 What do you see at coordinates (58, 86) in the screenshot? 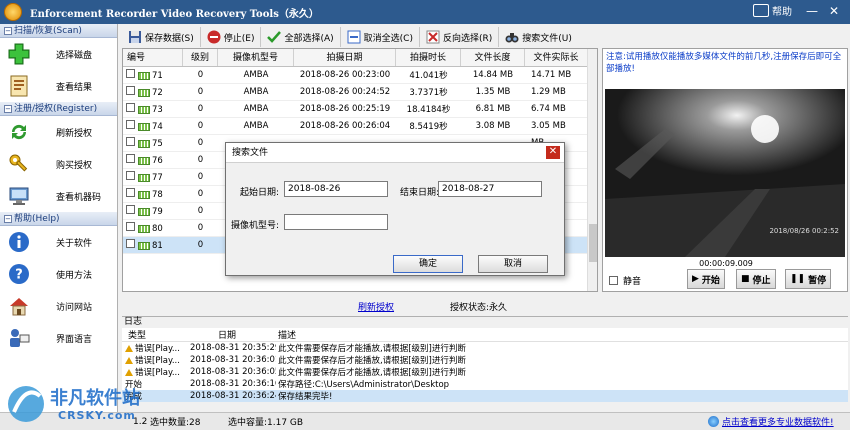
I see `sidebar-item-view-results: 查看结果` at bounding box center [58, 86].